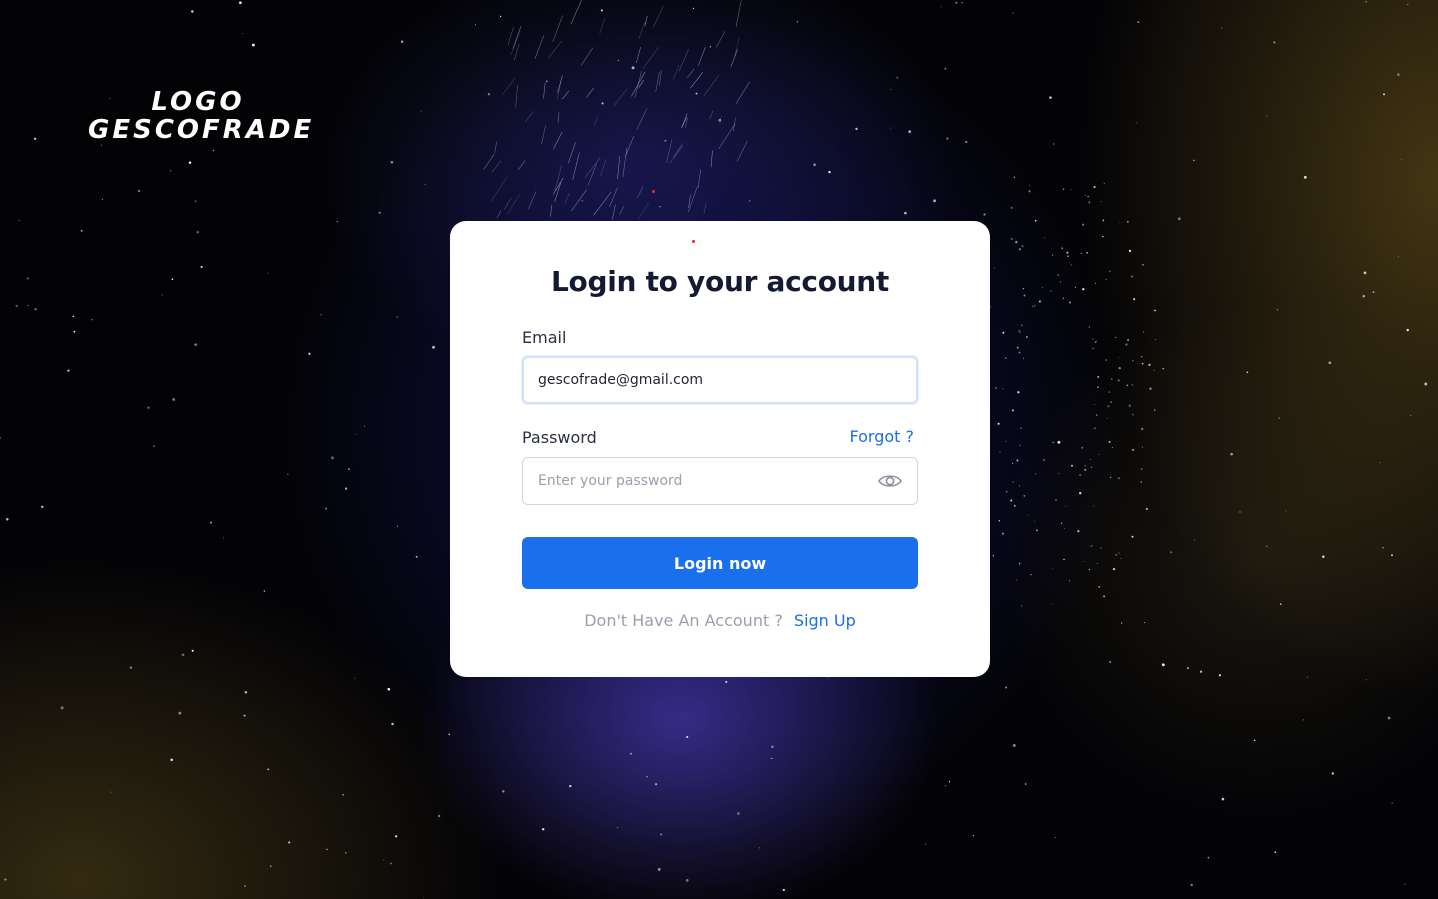 The image size is (1438, 899). What do you see at coordinates (703, 380) in the screenshot?
I see `email-input` at bounding box center [703, 380].